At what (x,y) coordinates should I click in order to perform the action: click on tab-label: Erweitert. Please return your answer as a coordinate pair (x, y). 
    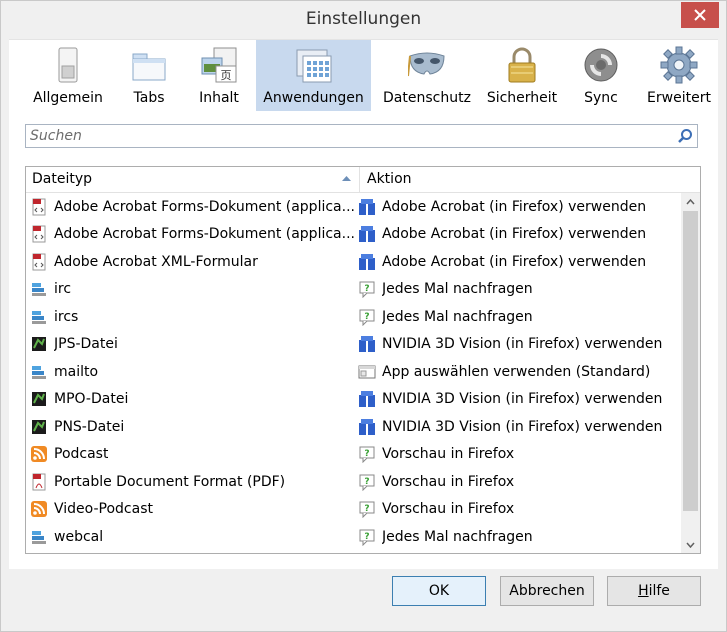
    Looking at the image, I should click on (679, 98).